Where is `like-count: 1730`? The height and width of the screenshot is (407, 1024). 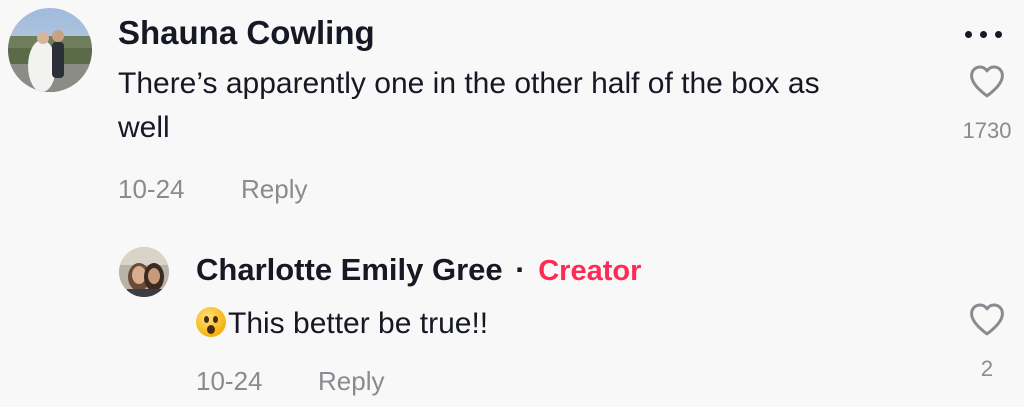 like-count: 1730 is located at coordinates (987, 130).